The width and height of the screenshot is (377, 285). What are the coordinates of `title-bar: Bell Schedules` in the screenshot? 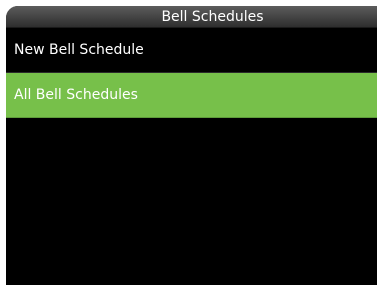 It's located at (191, 17).